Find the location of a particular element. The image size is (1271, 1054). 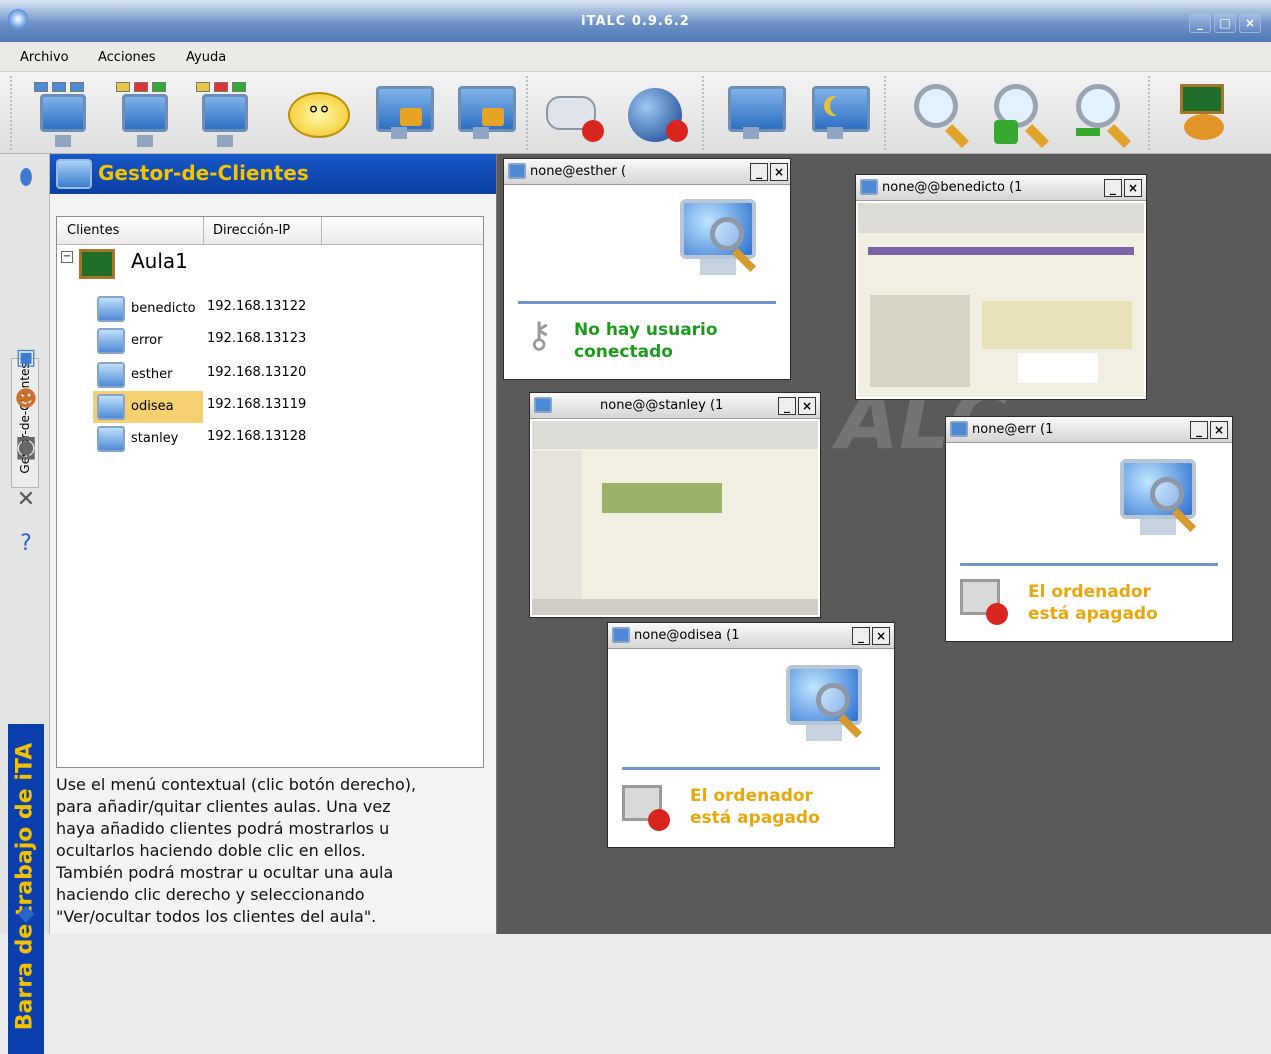

italc-logo-icon: ◆ is located at coordinates (26, 913).